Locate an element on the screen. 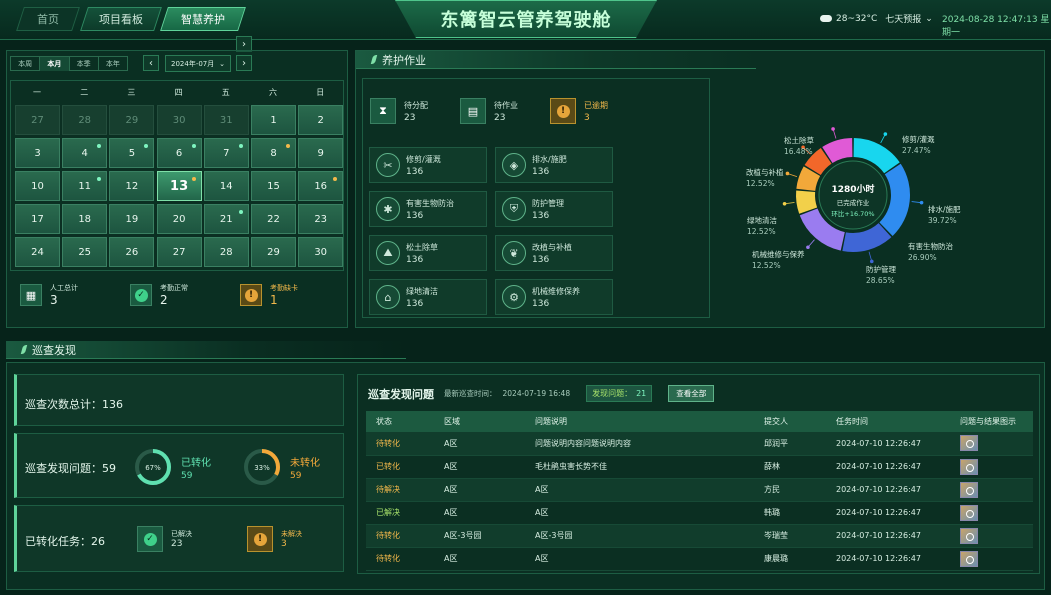 Image resolution: width=1051 pixels, height=595 pixels. calendar-day: 5 is located at coordinates (132, 153).